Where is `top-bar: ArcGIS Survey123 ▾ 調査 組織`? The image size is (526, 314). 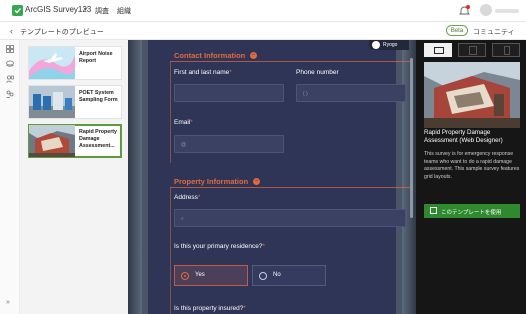 top-bar: ArcGIS Survey123 ▾ 調査 組織 is located at coordinates (263, 11).